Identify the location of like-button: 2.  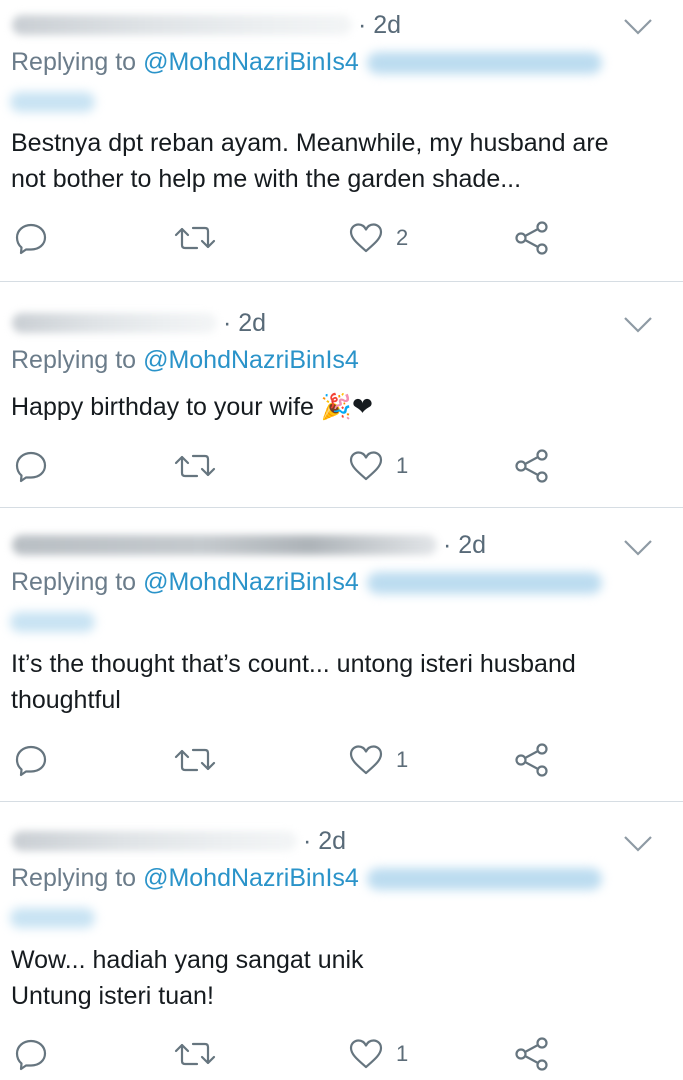
(378, 238).